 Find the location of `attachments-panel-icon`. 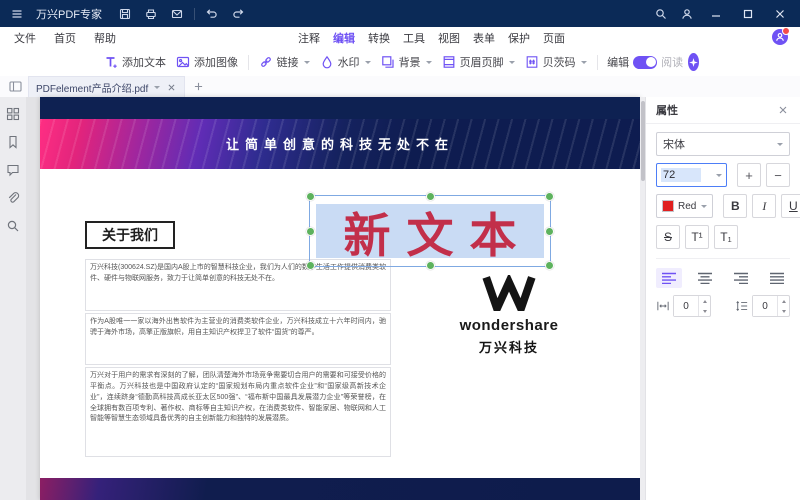

attachments-panel-icon is located at coordinates (13, 198).